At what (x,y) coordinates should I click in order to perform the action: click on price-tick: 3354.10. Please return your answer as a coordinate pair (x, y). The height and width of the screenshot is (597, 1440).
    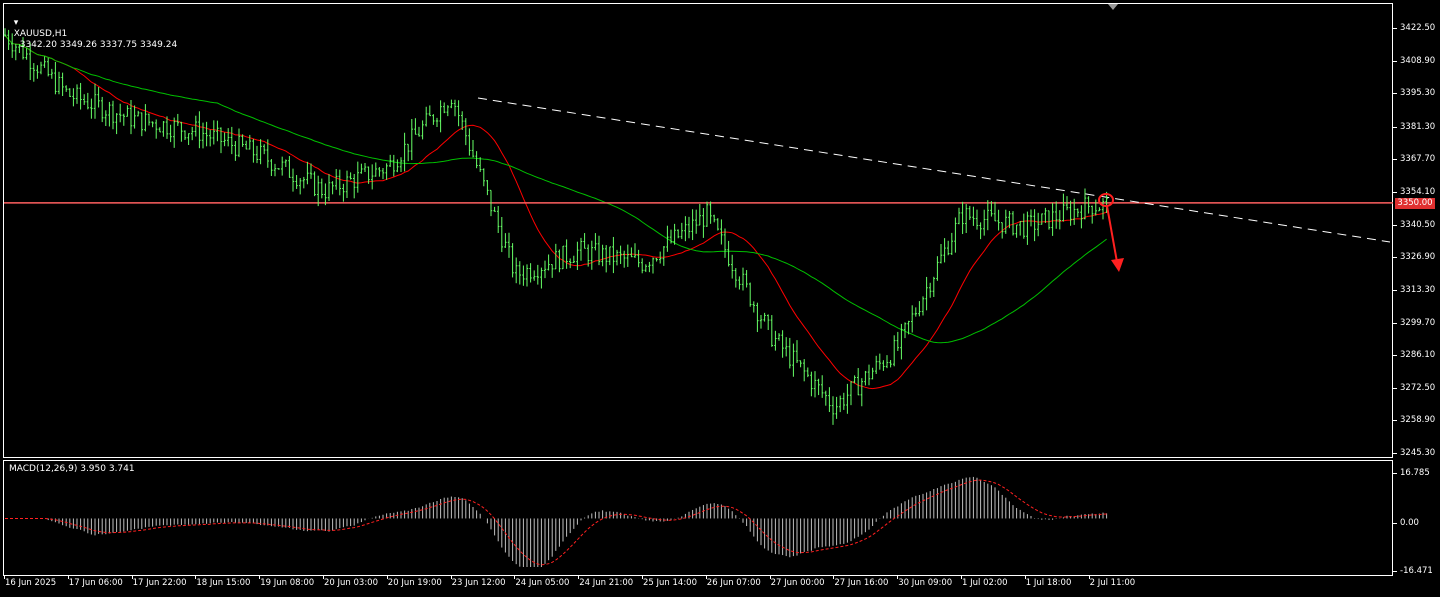
    Looking at the image, I should click on (1414, 192).